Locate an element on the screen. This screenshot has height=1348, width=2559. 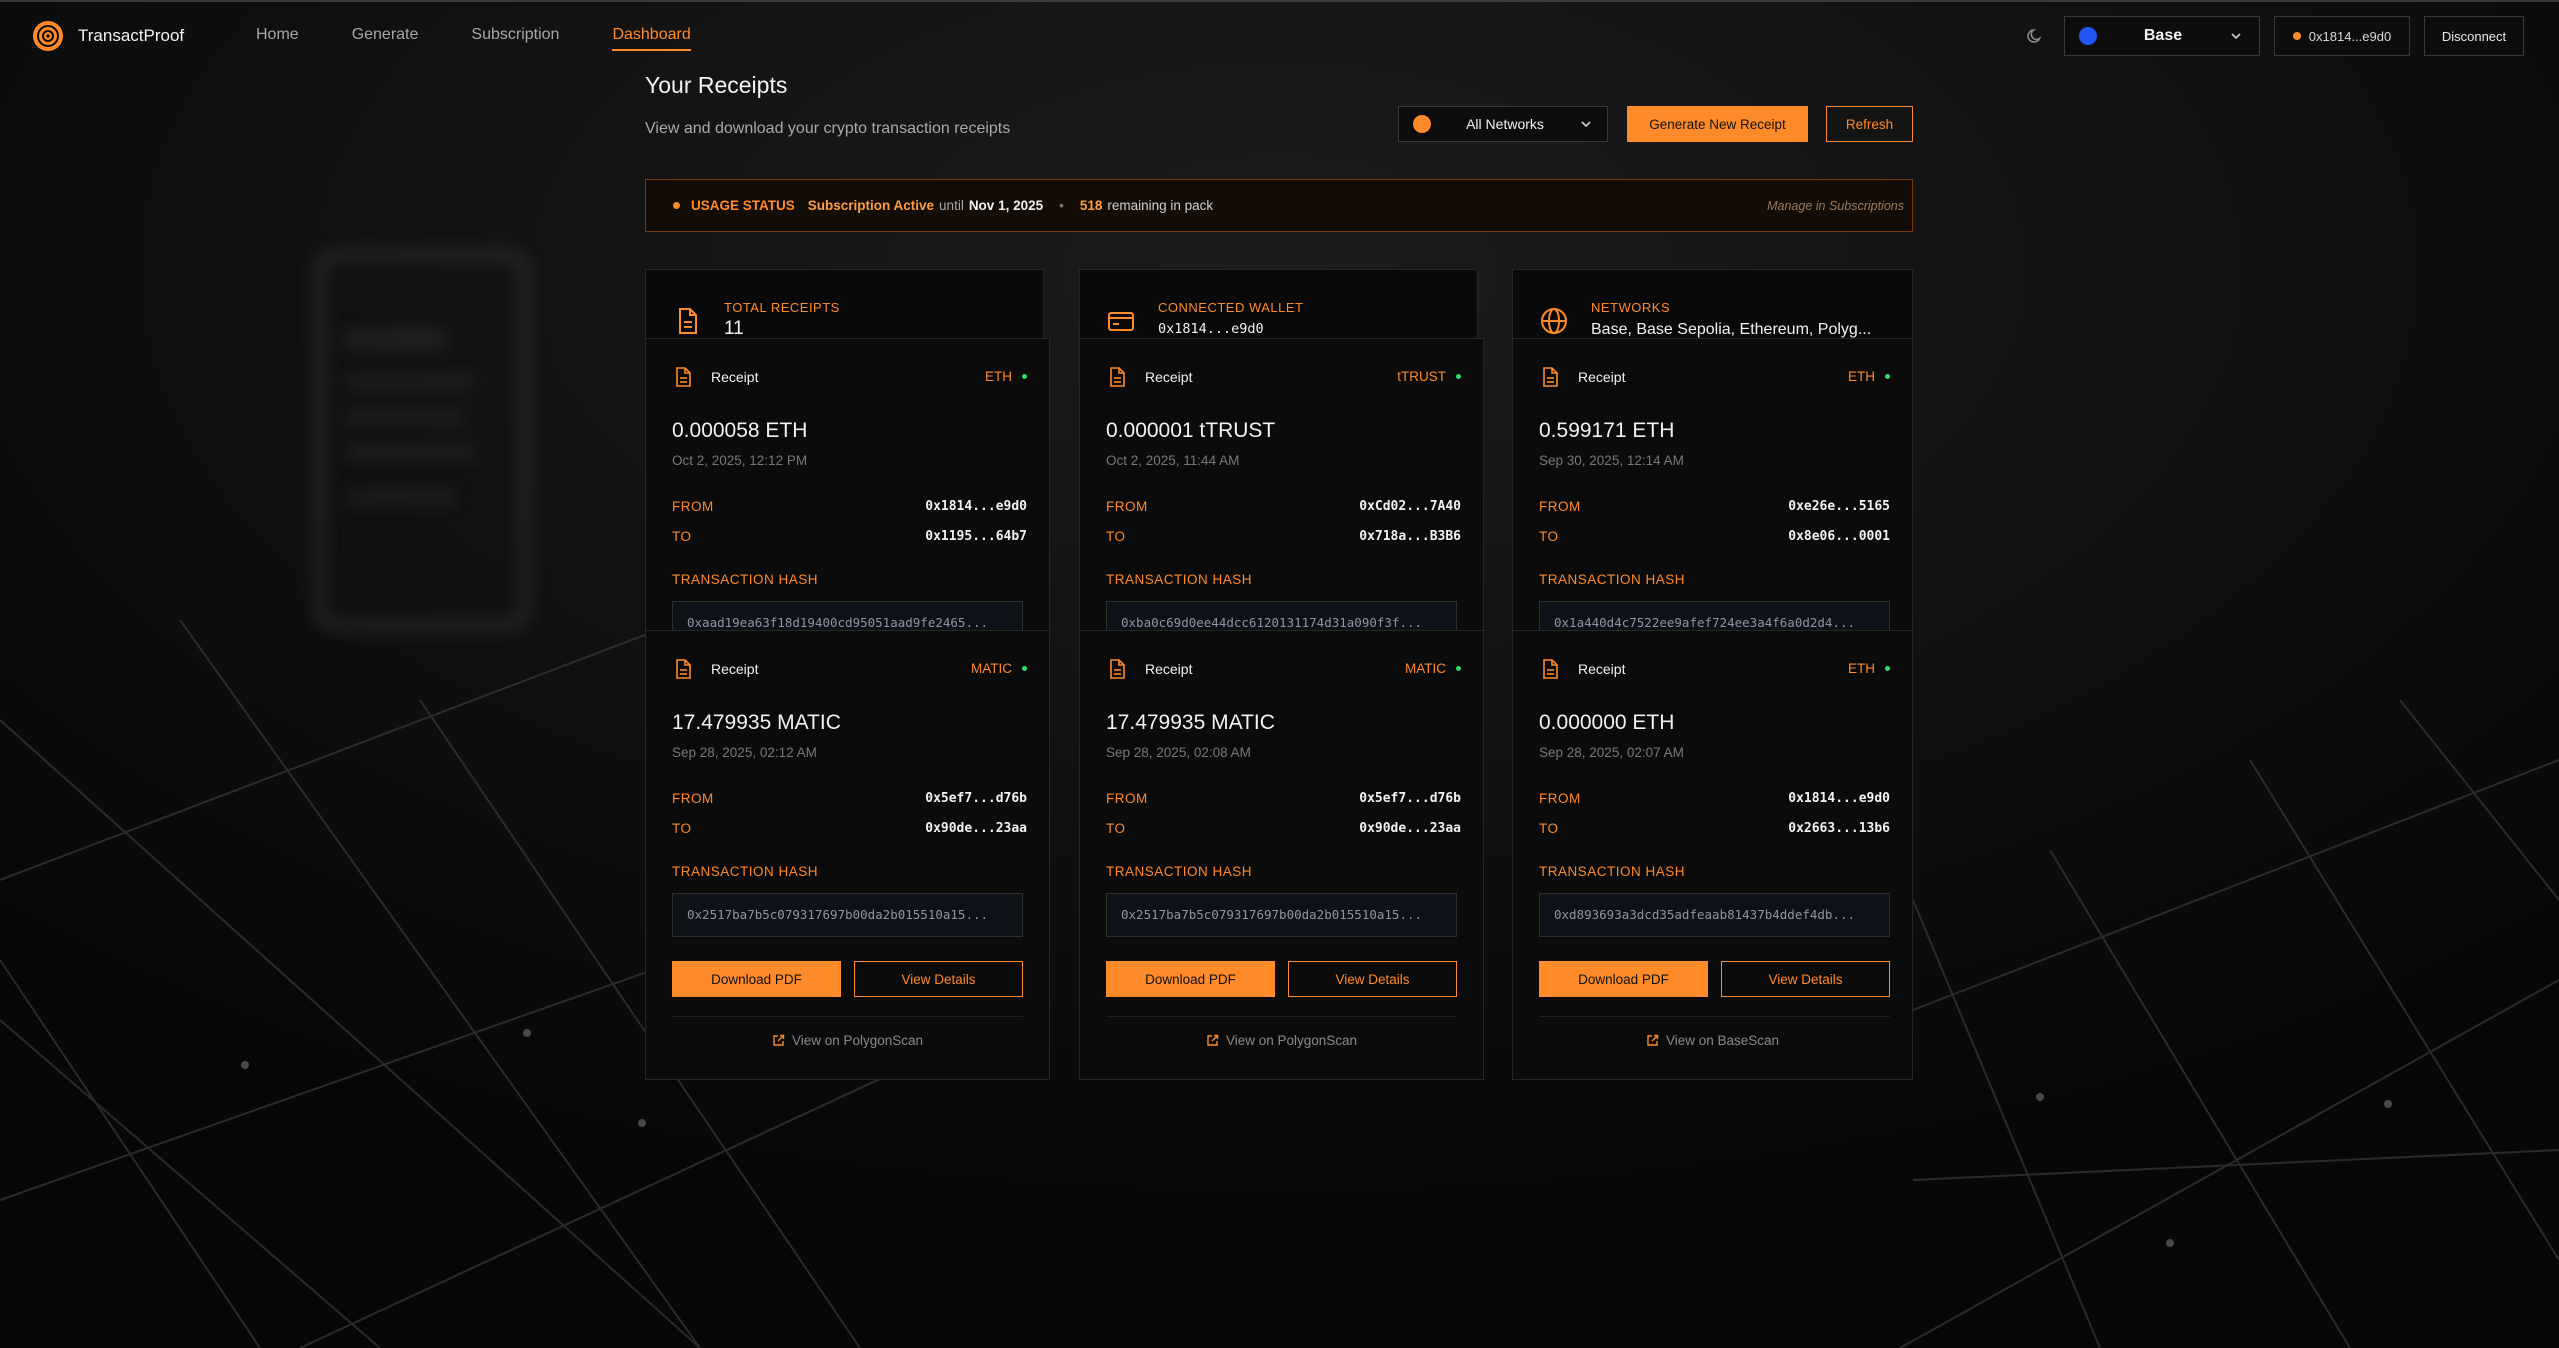
receipt-date: Oct 2, 2025, 12:12 PM is located at coordinates (740, 460).